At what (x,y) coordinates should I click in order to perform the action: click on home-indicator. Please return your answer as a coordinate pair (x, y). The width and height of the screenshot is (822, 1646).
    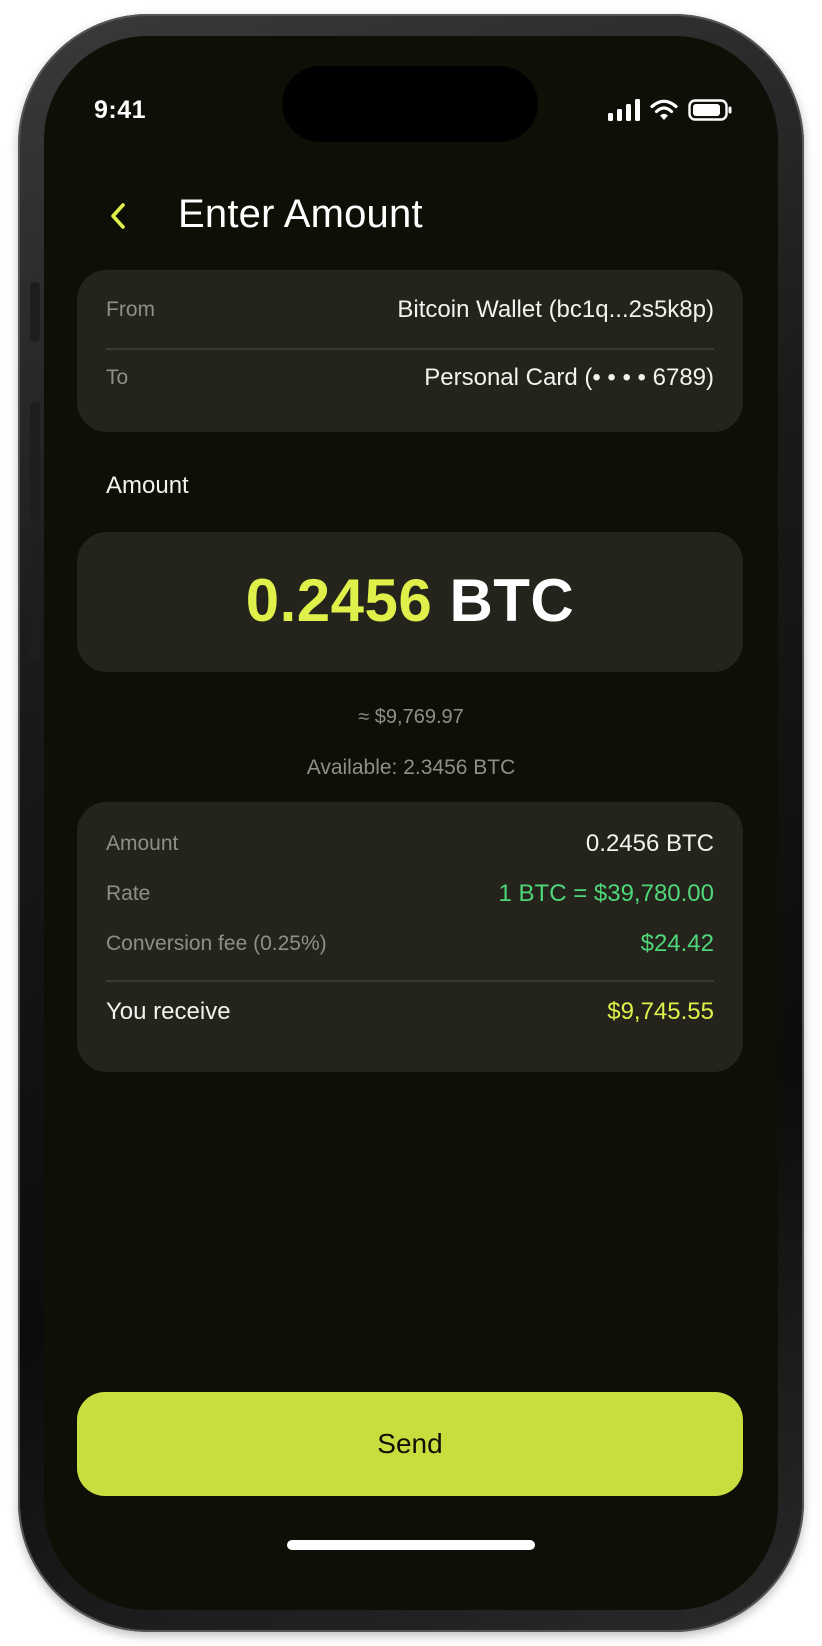
    Looking at the image, I should click on (411, 1545).